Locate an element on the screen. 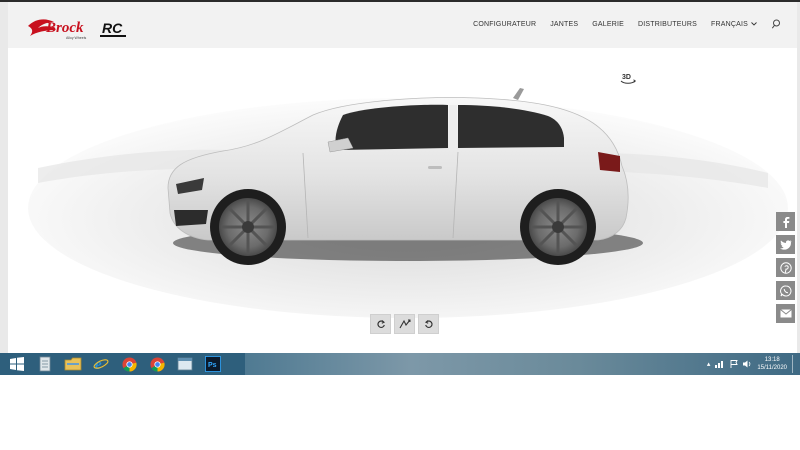 This screenshot has height=450, width=800. screen-left-edge is located at coordinates (4, 177).